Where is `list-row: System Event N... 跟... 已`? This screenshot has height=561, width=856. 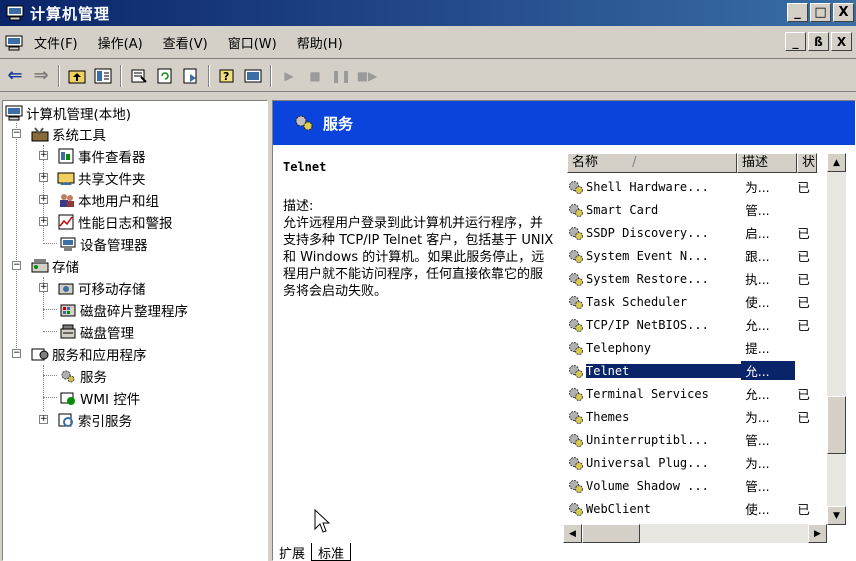
list-row: System Event N... 跟... 已 is located at coordinates (692, 255).